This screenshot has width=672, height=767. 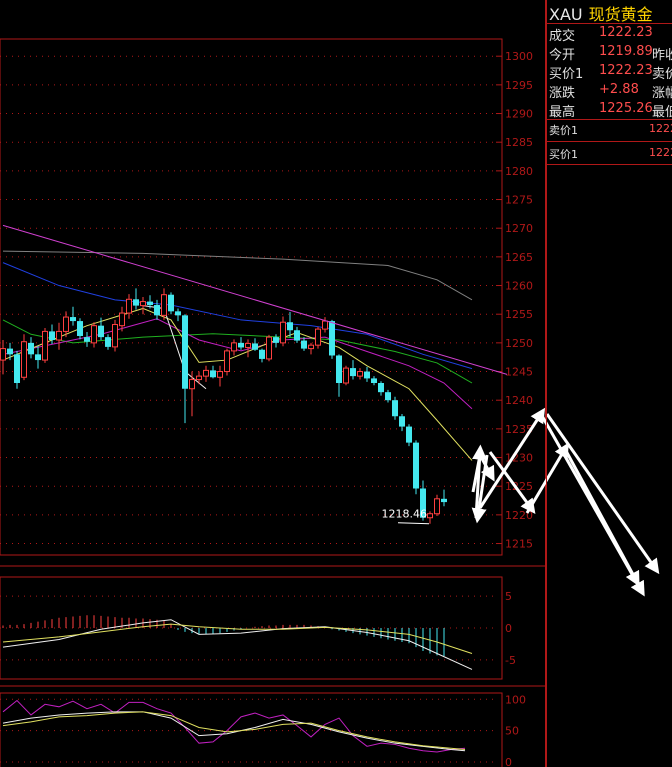 What do you see at coordinates (601, 12) in the screenshot?
I see `quote-header: XAU 现货黄金` at bounding box center [601, 12].